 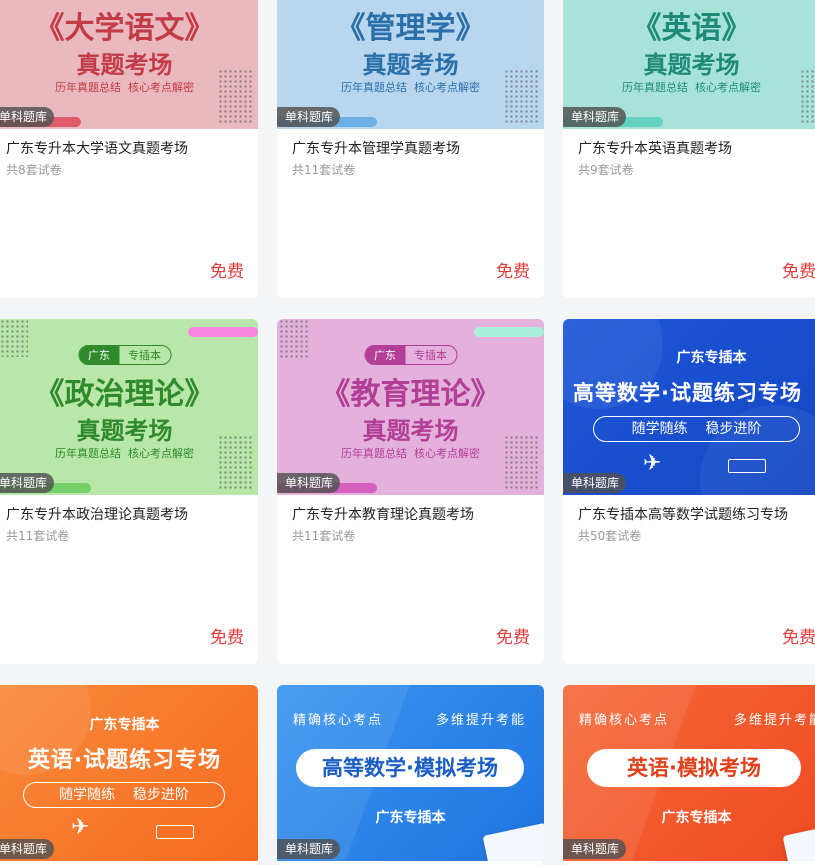 What do you see at coordinates (691, 28) in the screenshot?
I see `banner-main: 《英语》` at bounding box center [691, 28].